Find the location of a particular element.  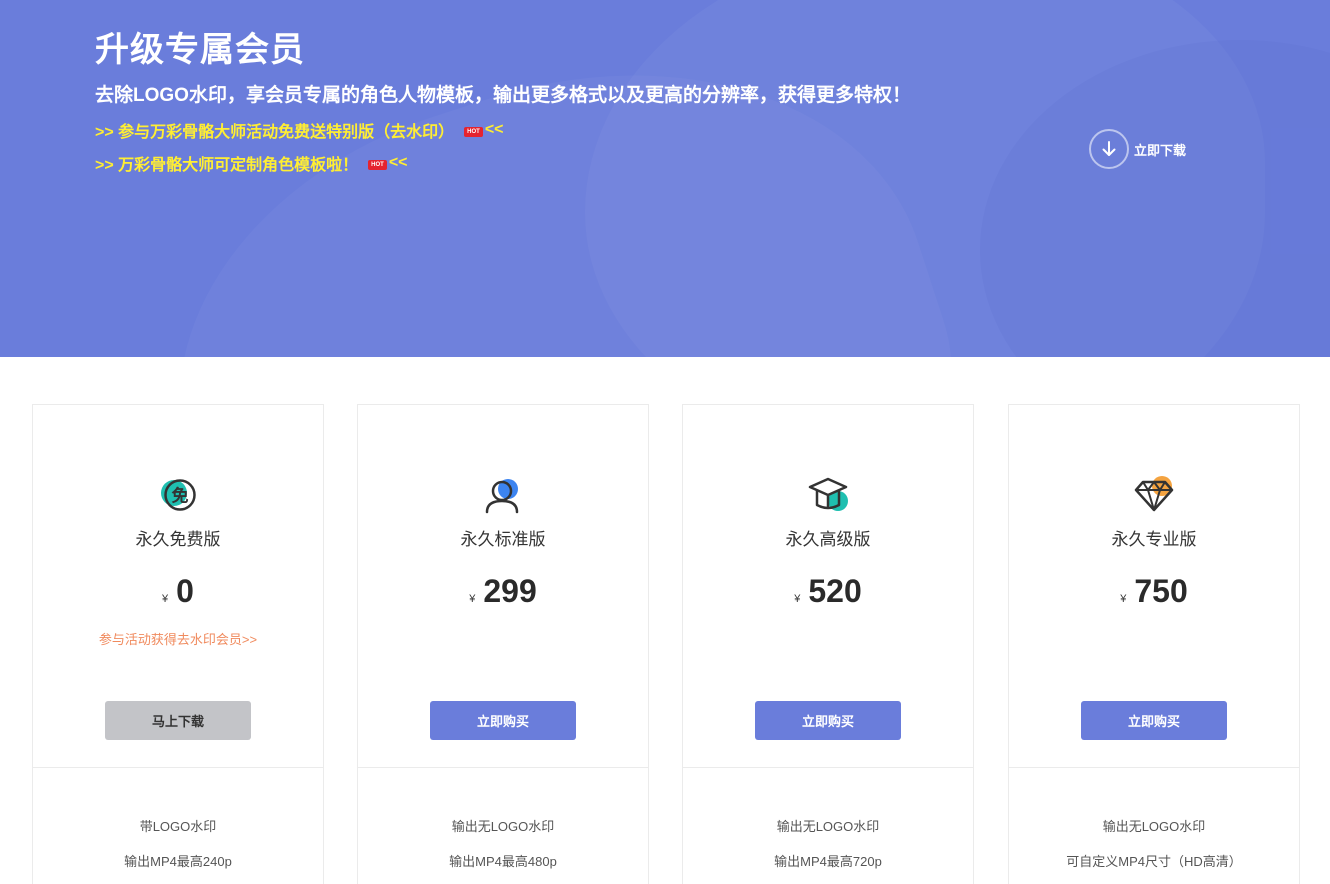

promo-link-custom-template: >> 万彩骨骼大师可定制角色模板啦！ HOT << is located at coordinates (251, 163).